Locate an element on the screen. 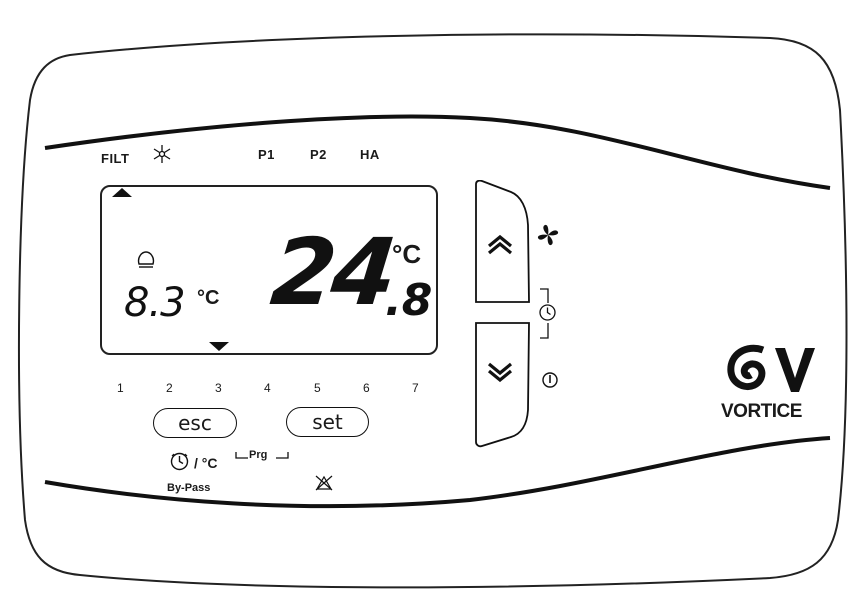 This screenshot has height=603, width=850. digit-label: 2 is located at coordinates (169, 388).